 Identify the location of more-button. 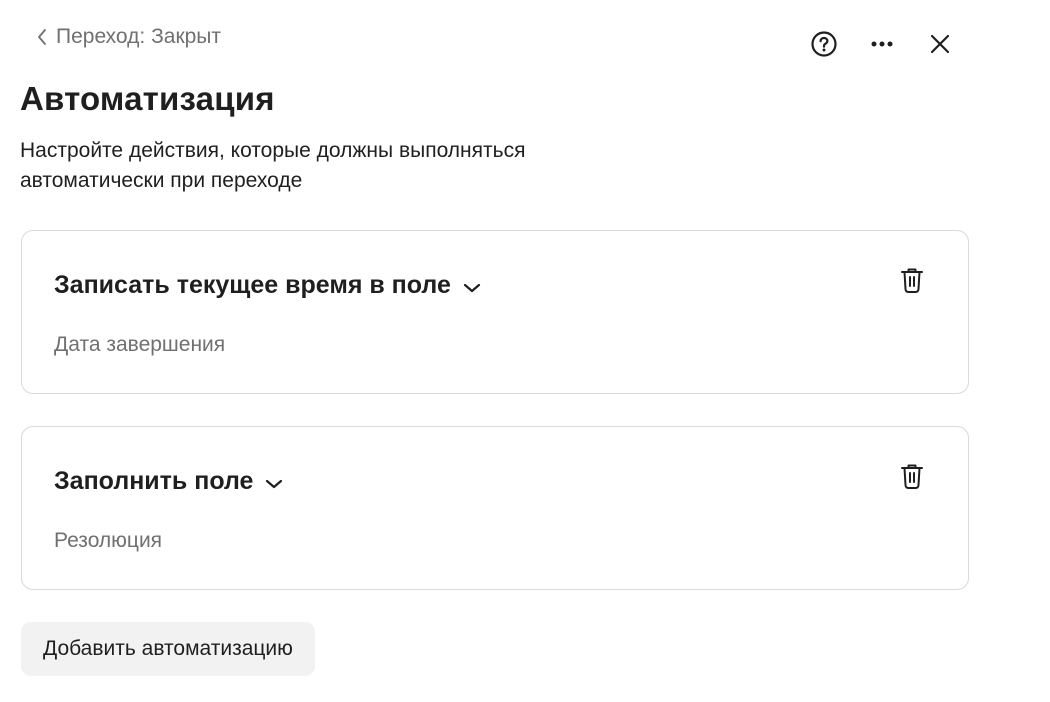
(882, 44).